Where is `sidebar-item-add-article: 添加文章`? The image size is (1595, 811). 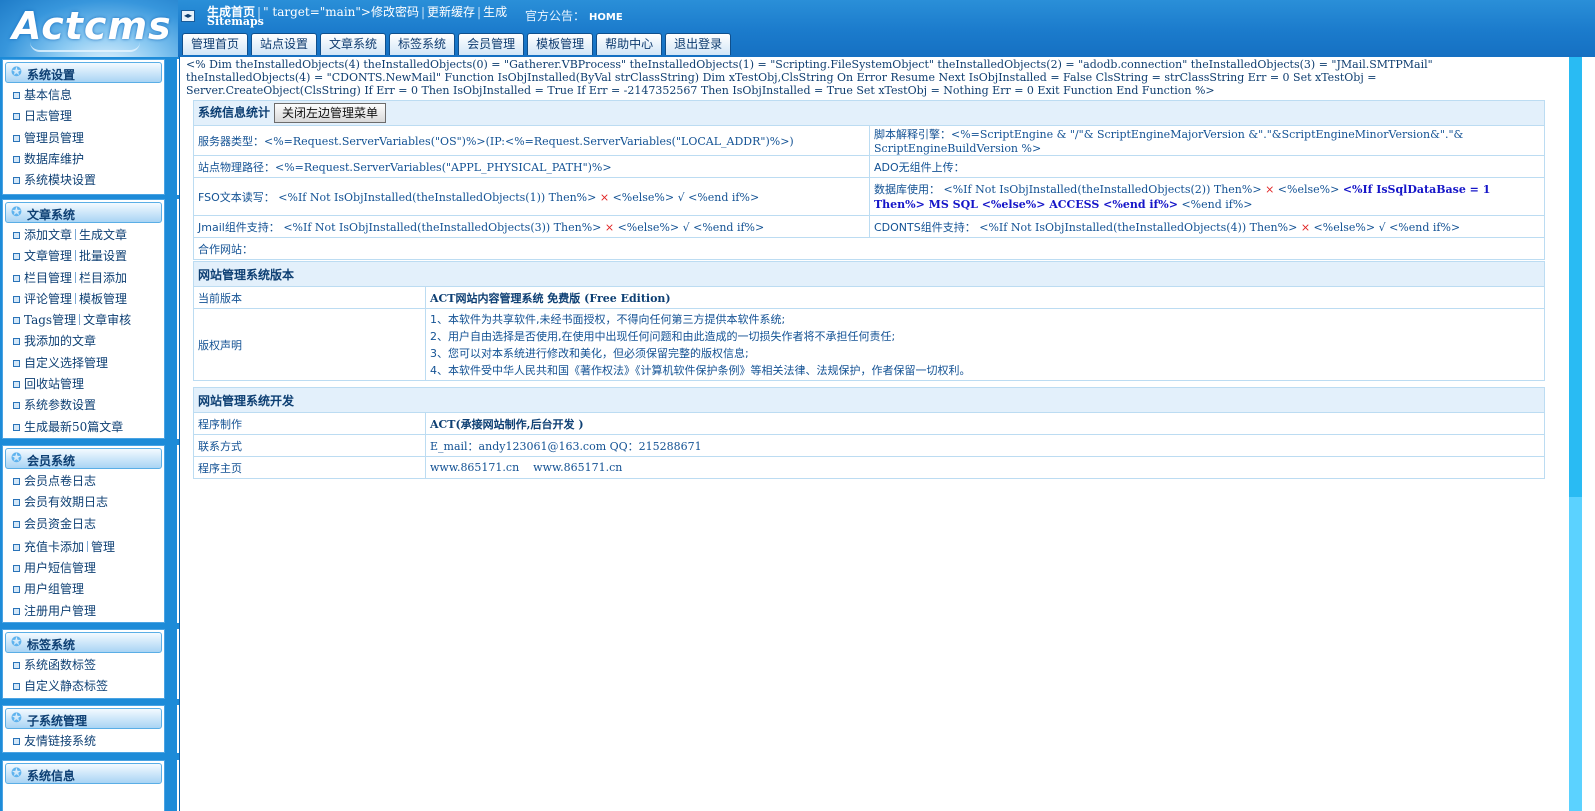
sidebar-item-add-article: 添加文章 is located at coordinates (48, 235).